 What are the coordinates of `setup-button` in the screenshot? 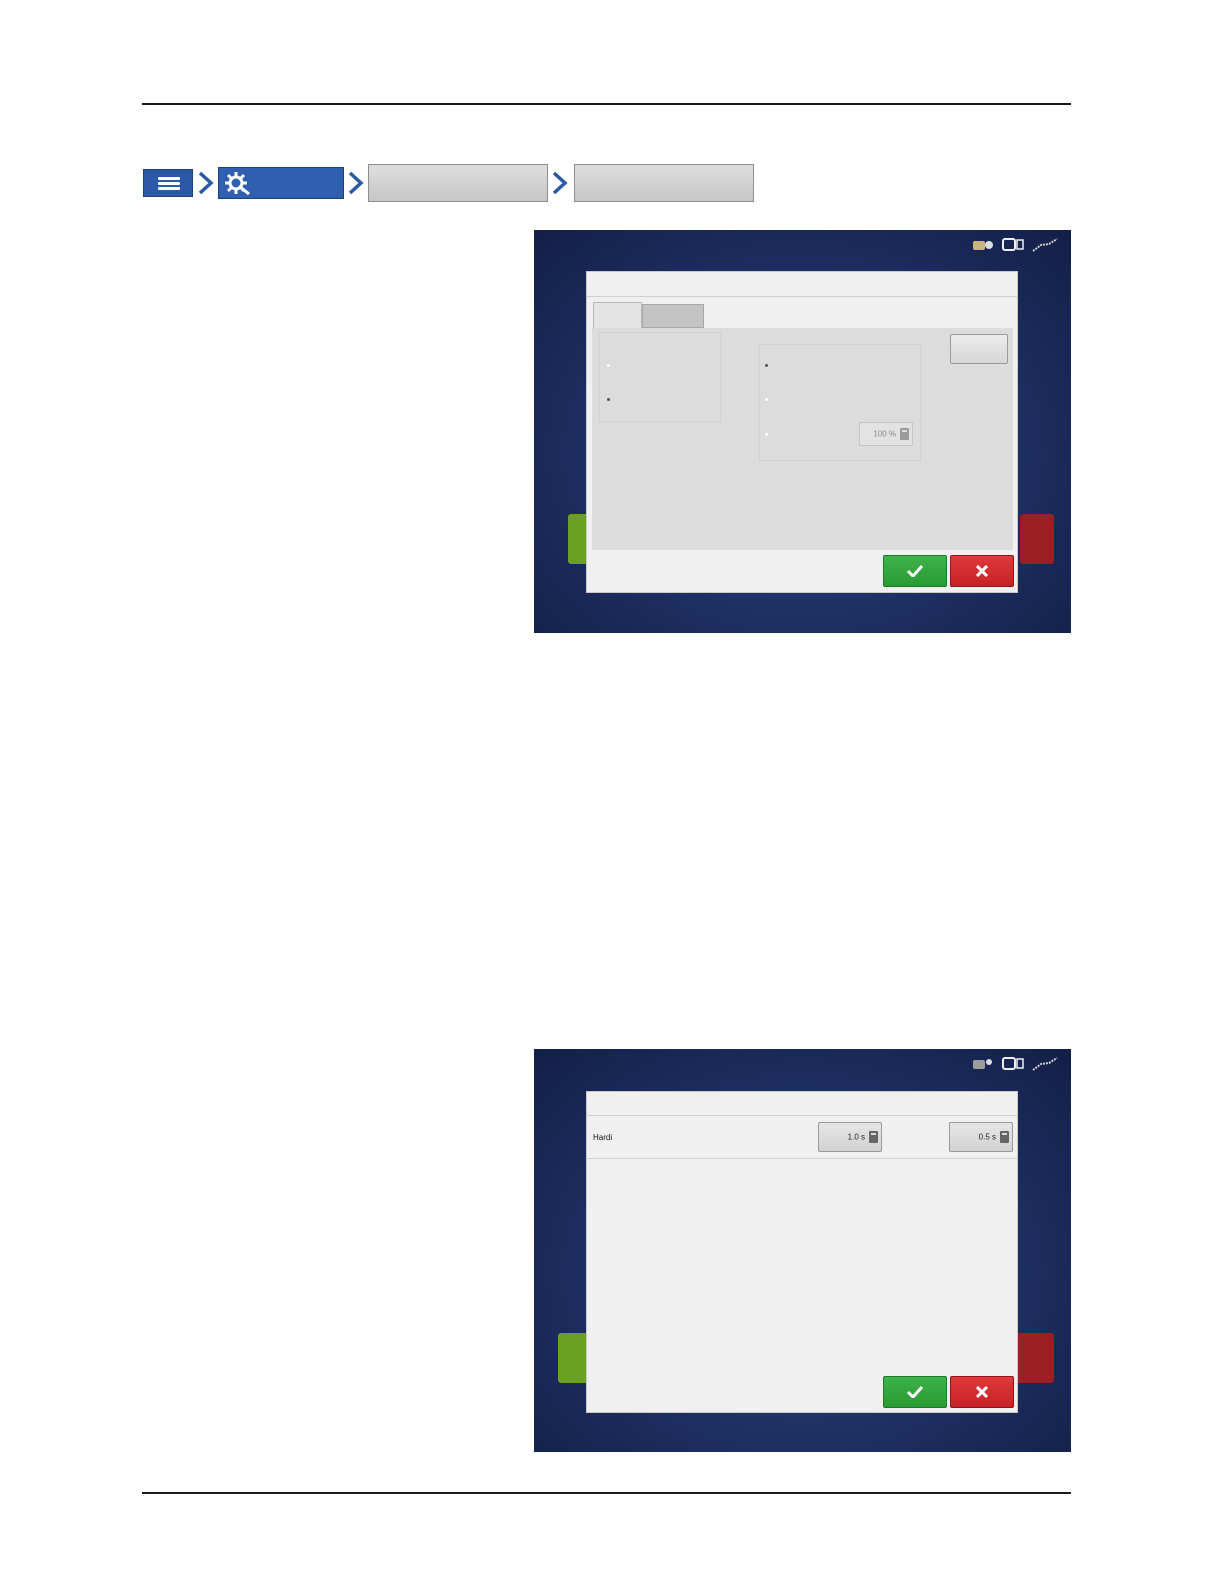 It's located at (281, 183).